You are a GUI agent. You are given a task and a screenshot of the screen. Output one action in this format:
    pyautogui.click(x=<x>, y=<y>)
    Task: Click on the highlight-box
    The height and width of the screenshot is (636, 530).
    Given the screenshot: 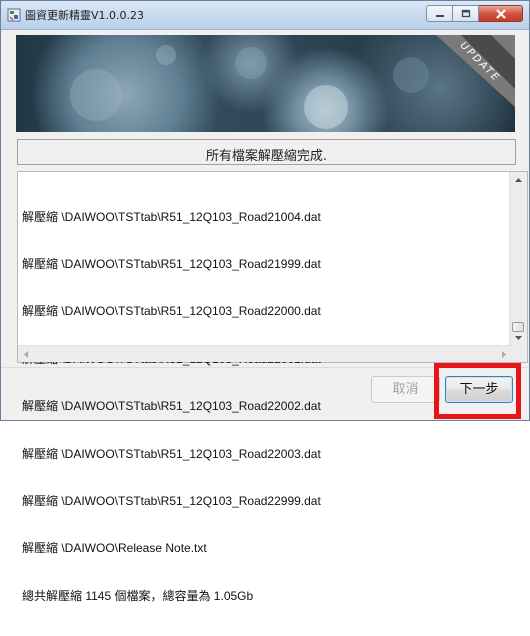 What is the action you would take?
    pyautogui.click(x=477, y=391)
    